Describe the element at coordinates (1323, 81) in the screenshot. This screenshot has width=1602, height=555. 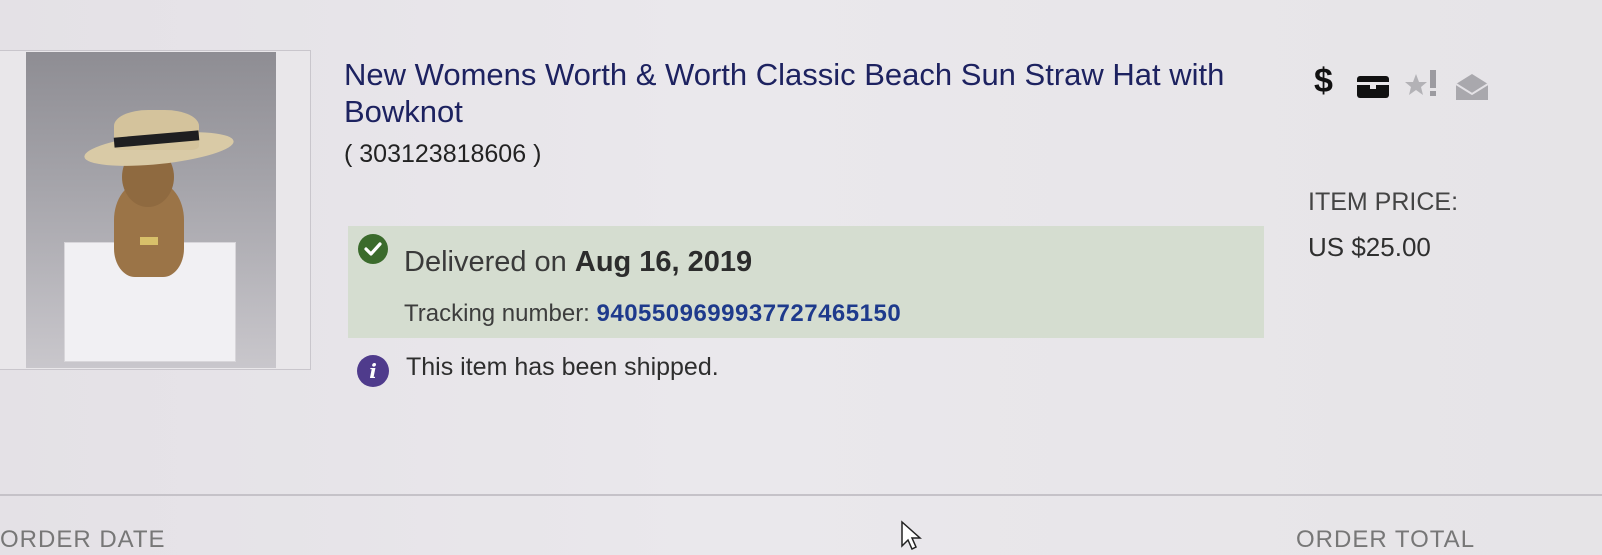
I see `dollar-icon: $` at that location.